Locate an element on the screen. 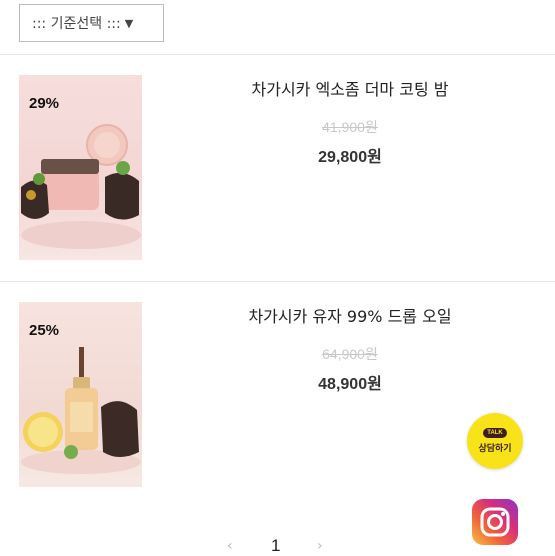  sort-select-label: ::: 기준선택 ::: is located at coordinates (76, 24).